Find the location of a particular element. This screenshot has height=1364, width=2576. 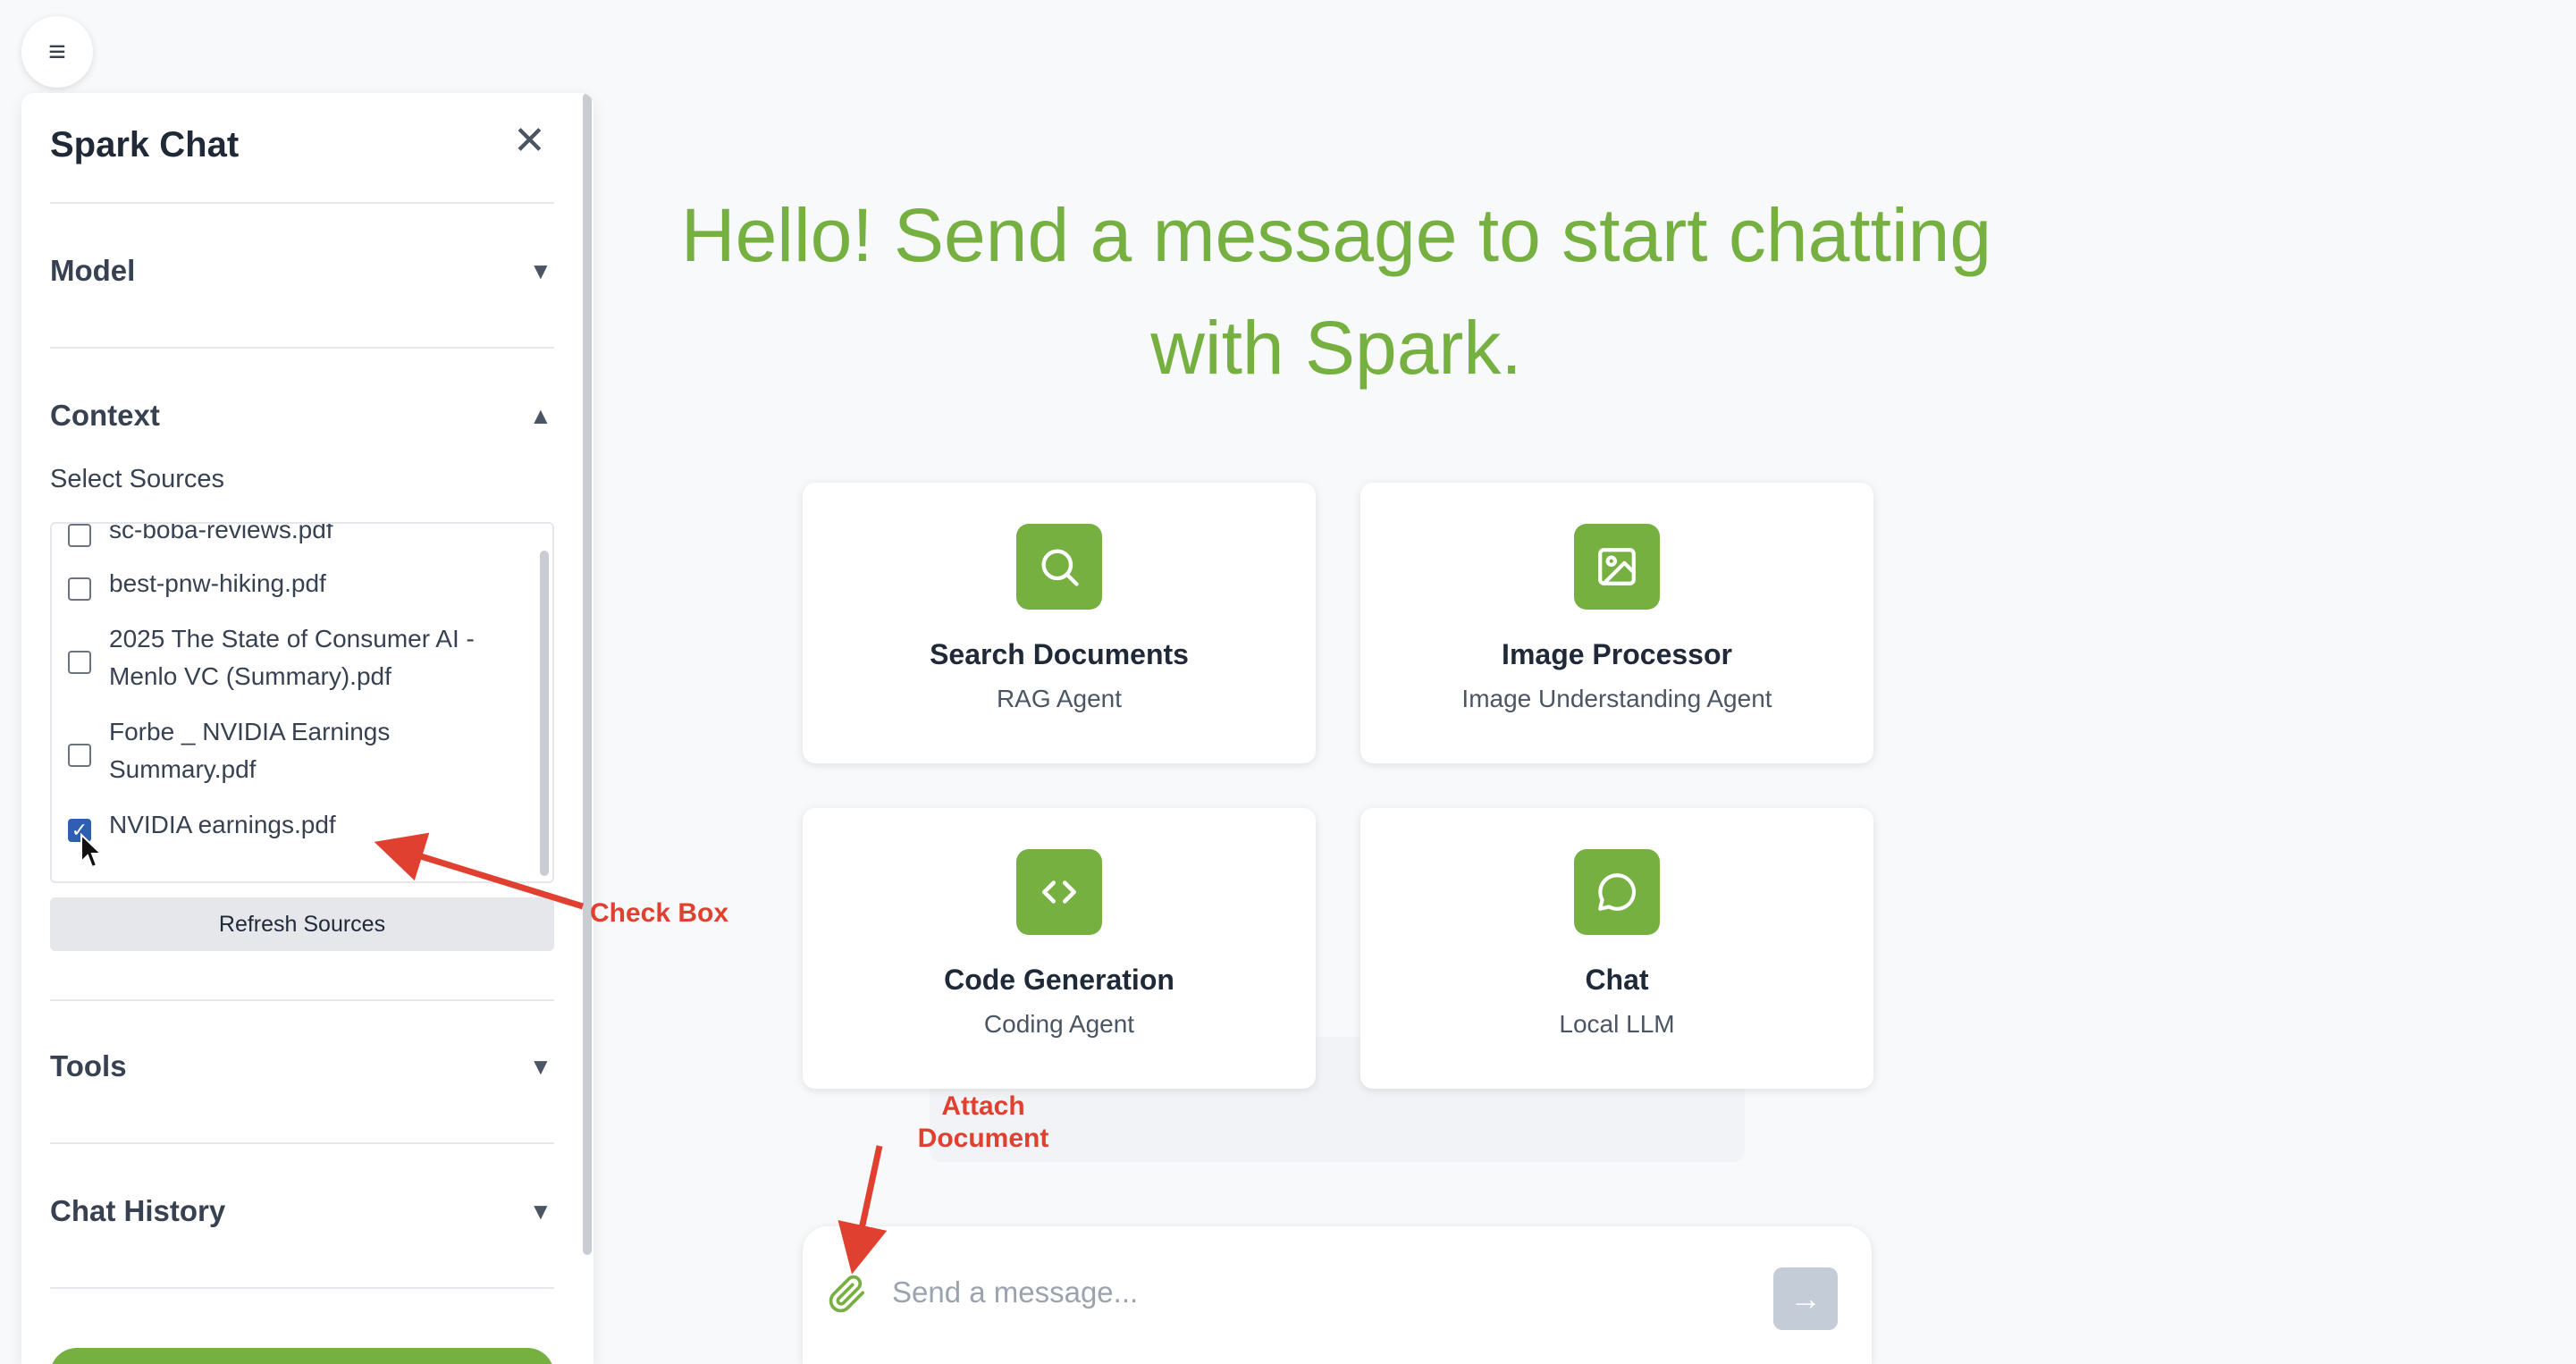

new-chat-button is located at coordinates (302, 1356).